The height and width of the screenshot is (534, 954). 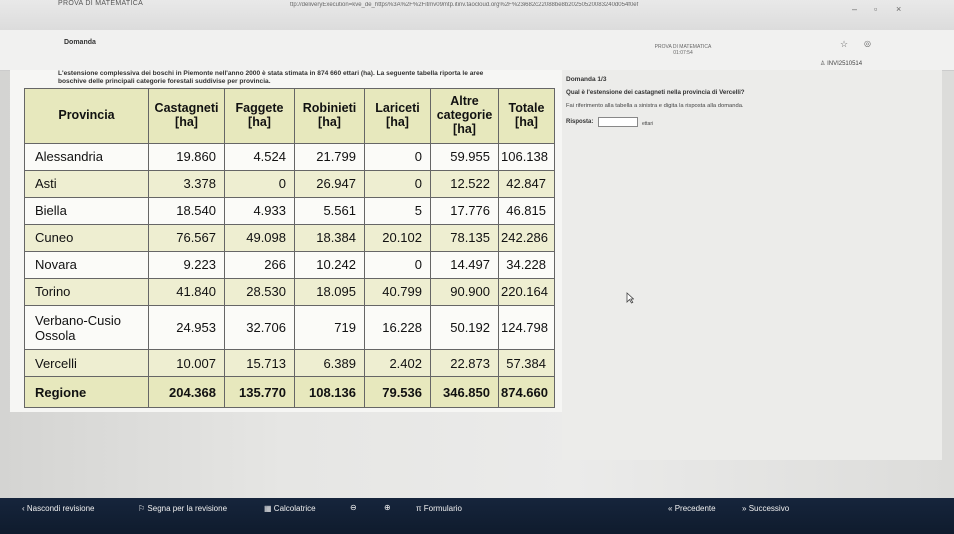 I want to click on answer-label: Risposta:, so click(x=580, y=122).